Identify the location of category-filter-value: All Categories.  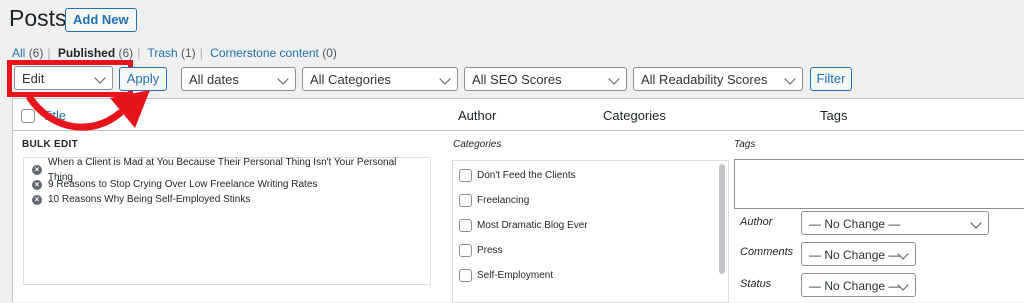
(350, 79).